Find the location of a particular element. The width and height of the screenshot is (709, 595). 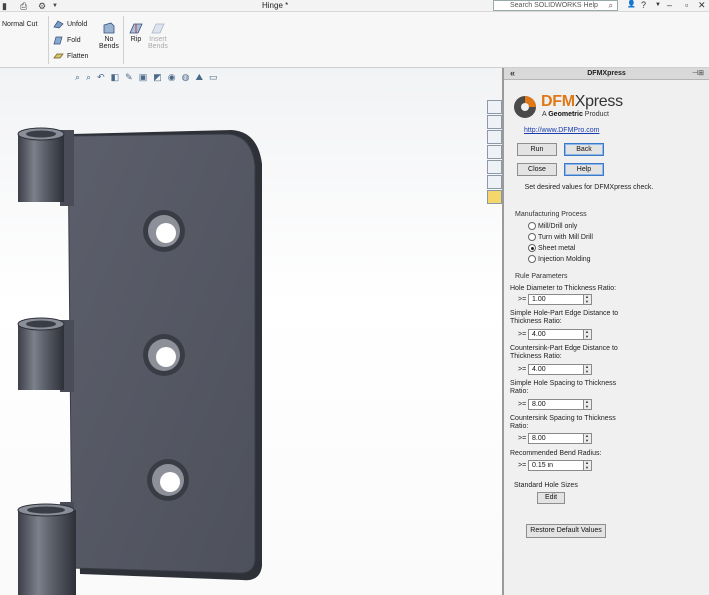

param-row-hole-diameter: >= ▲▼ is located at coordinates (555, 299).